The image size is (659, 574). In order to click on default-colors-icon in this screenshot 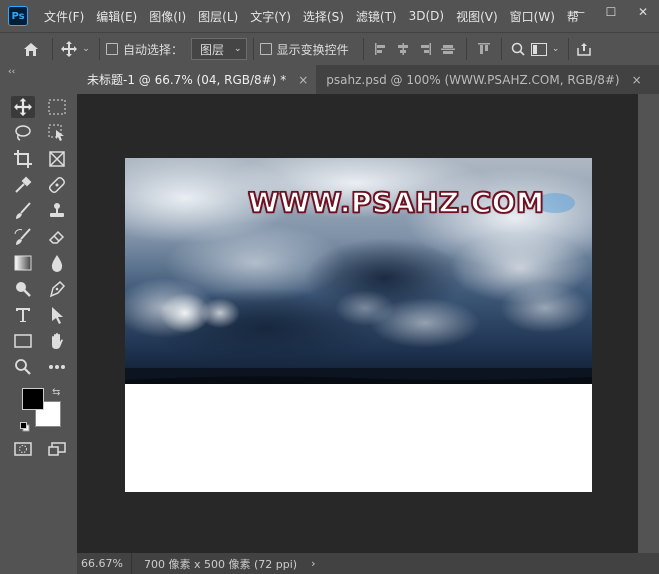, I will do `click(25, 428)`.